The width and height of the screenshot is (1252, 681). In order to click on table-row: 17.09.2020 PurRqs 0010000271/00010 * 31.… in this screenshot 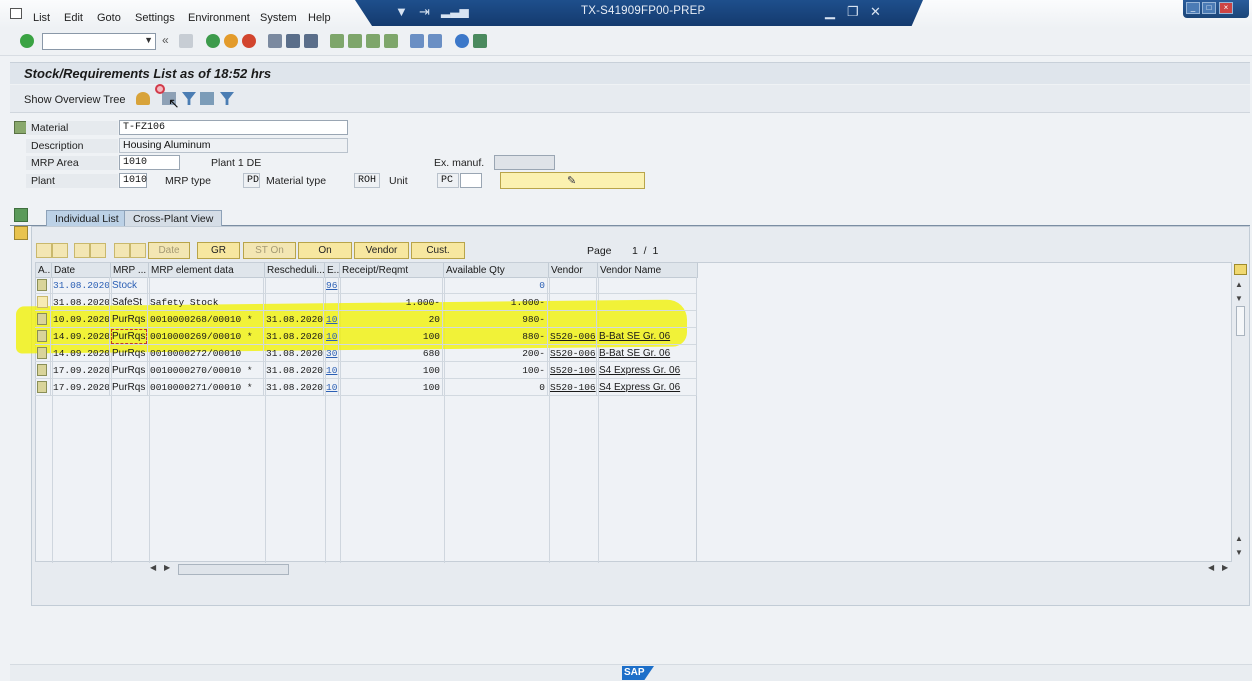, I will do `click(366, 387)`.